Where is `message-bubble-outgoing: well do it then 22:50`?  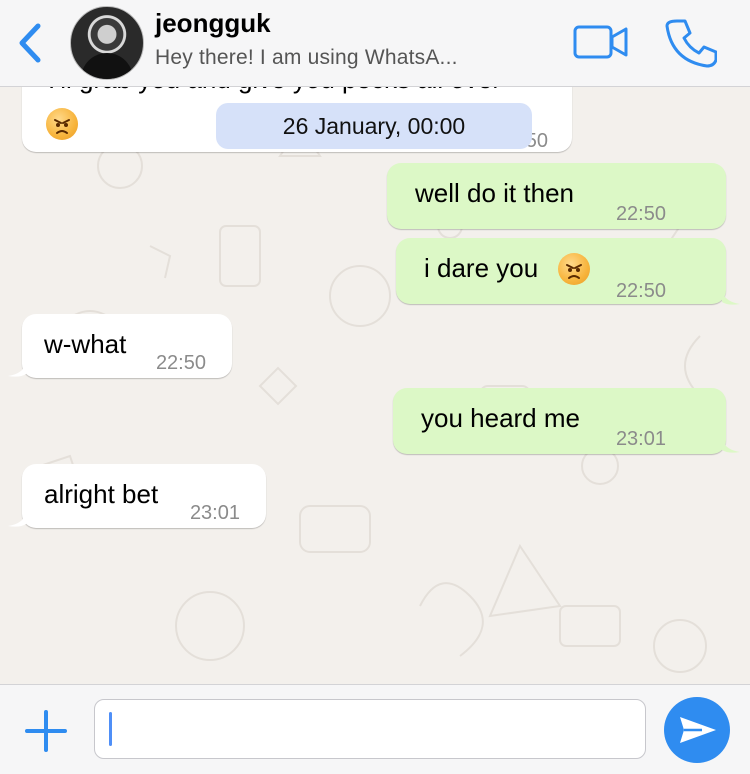
message-bubble-outgoing: well do it then 22:50 is located at coordinates (556, 196).